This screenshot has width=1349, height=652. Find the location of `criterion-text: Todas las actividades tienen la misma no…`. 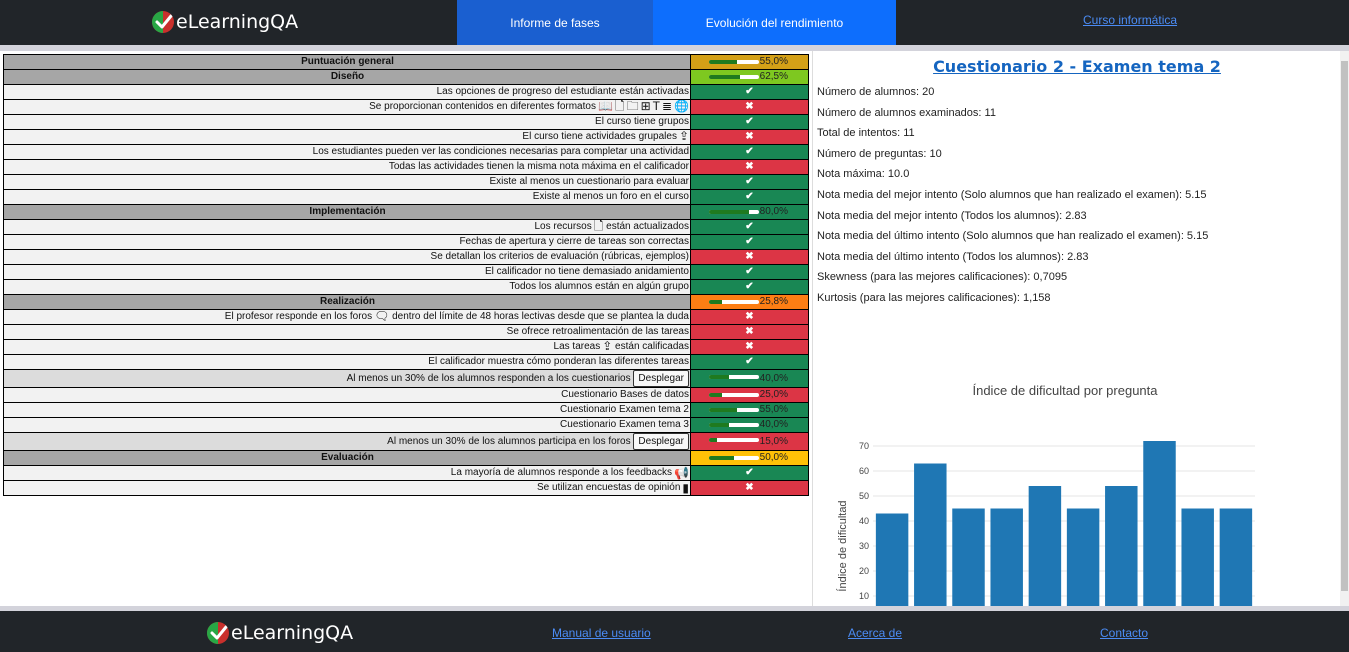

criterion-text: Todas las actividades tienen la misma no… is located at coordinates (538, 166).